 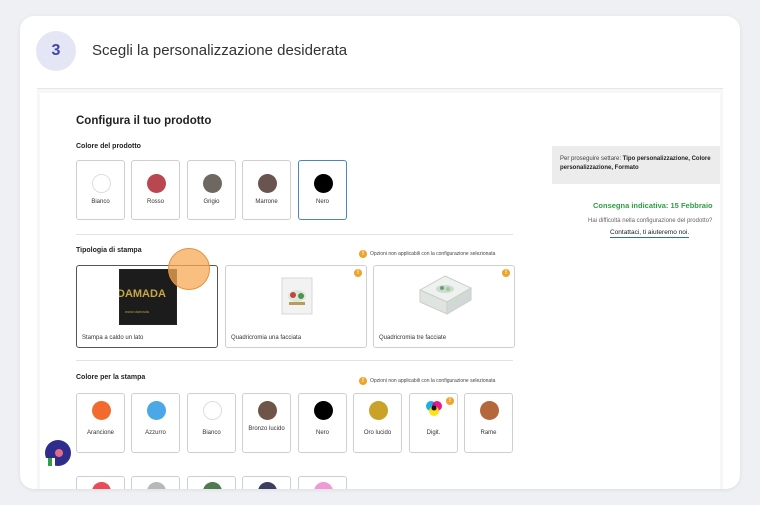 I want to click on print-color-nero: Nero, so click(x=322, y=423).